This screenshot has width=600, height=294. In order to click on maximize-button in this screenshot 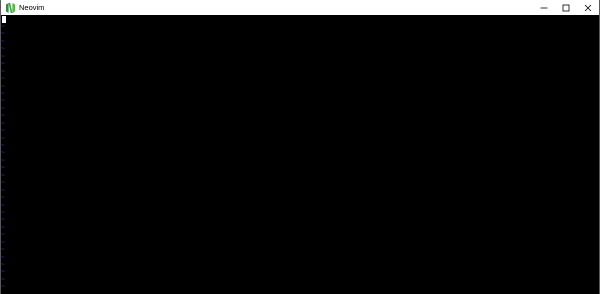, I will do `click(566, 7)`.